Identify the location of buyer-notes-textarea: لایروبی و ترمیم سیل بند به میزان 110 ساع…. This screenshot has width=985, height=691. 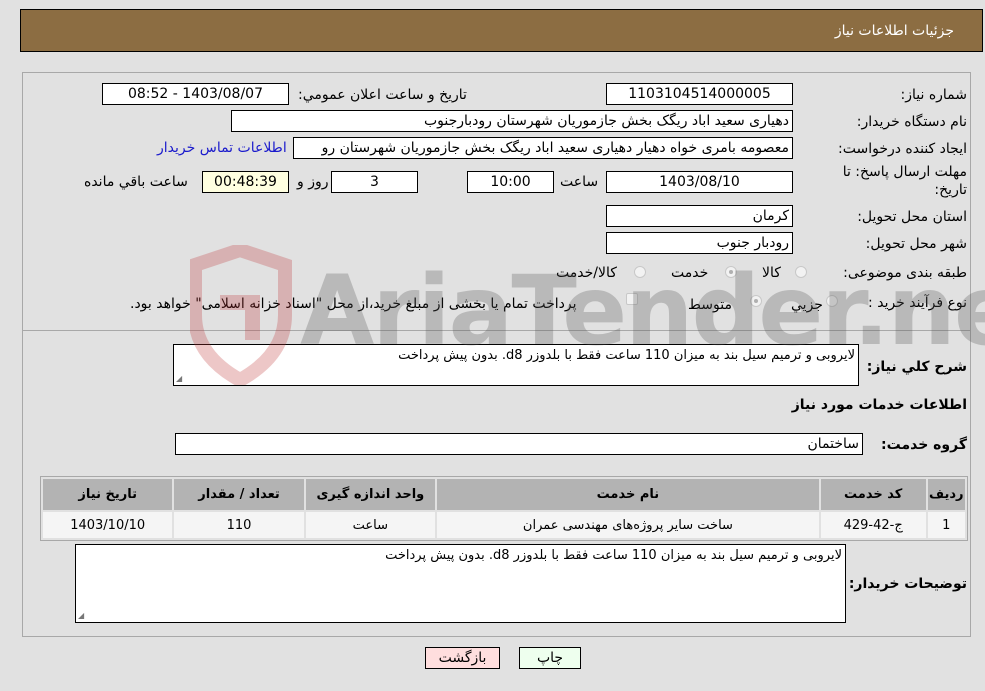
(460, 583).